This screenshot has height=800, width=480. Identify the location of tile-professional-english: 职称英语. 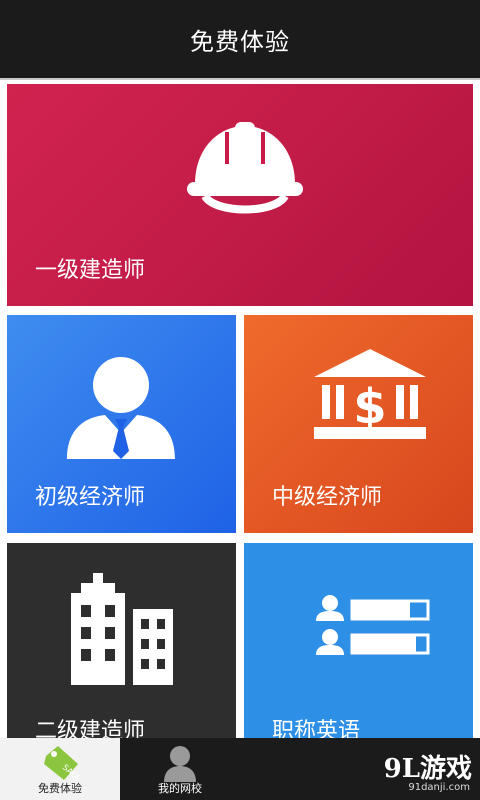
(358, 640).